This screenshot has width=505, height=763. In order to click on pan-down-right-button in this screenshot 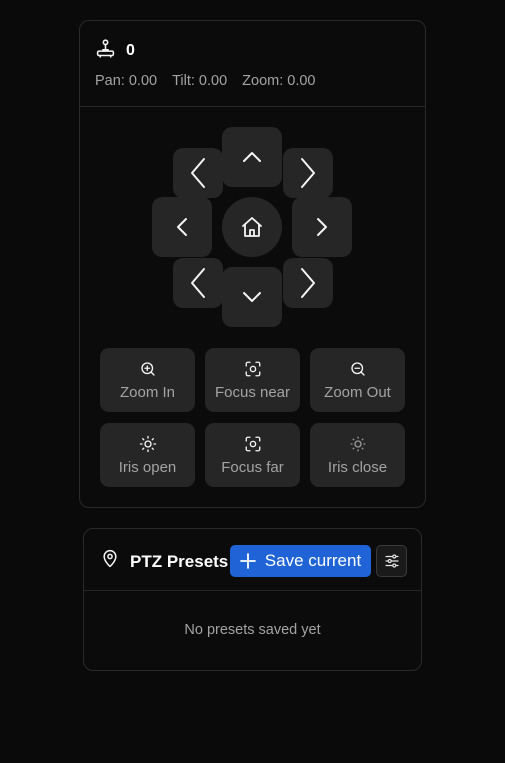, I will do `click(308, 283)`.